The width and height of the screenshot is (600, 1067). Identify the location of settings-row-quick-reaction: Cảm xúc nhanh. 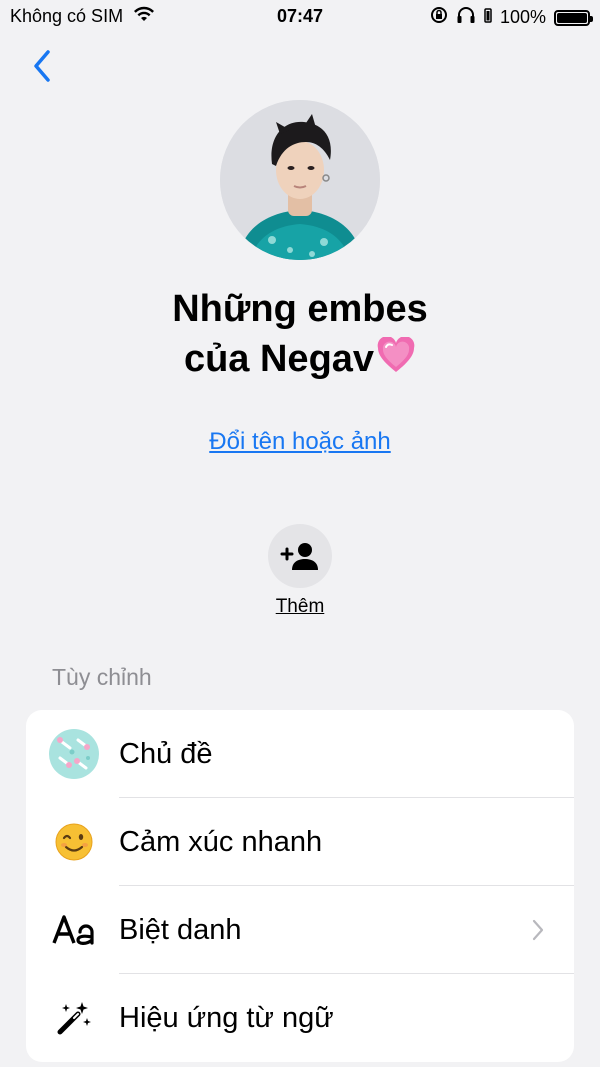
(300, 842).